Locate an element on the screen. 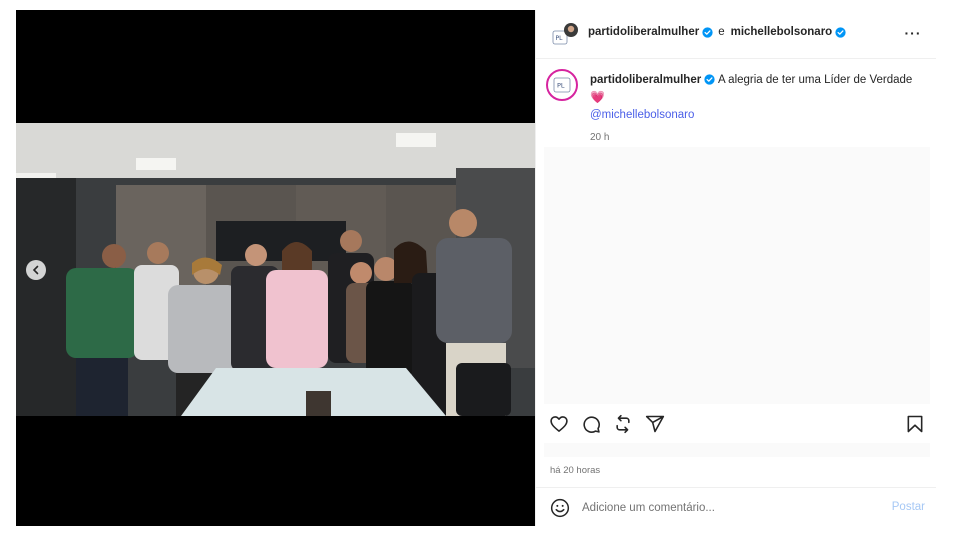 The image size is (960, 540). caption-body: A alegria de ter uma Líder de Verdade is located at coordinates (815, 80).